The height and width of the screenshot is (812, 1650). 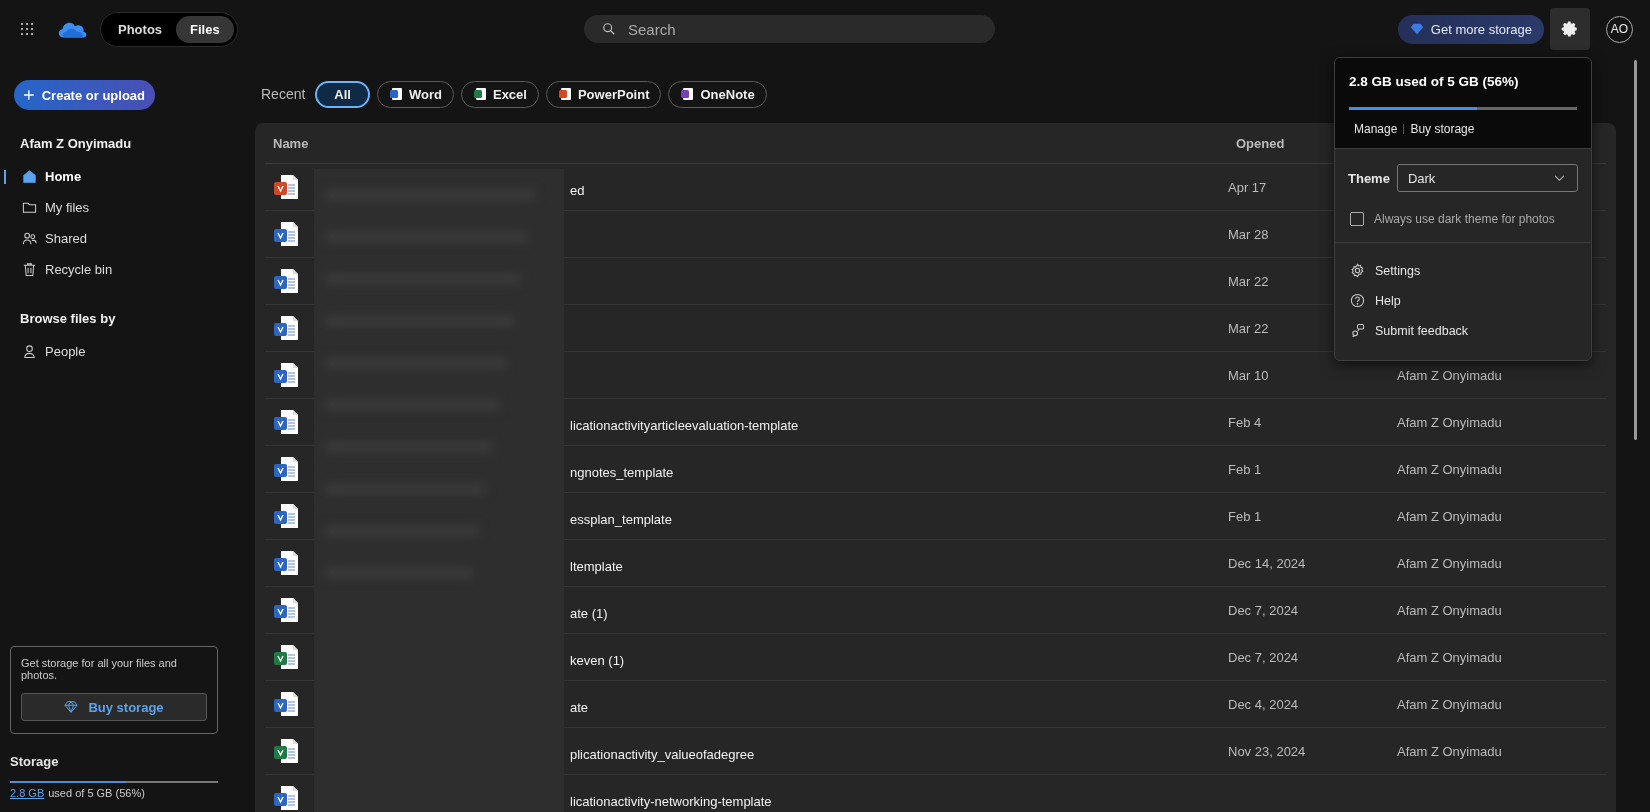 I want to click on scrollbar-thumb, so click(x=1635, y=250).